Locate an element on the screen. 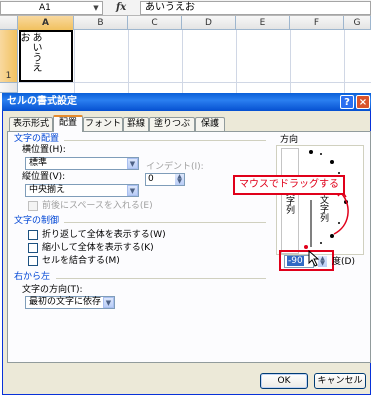 This screenshot has height=395, width=371. vertical-select: 中央揃え is located at coordinates (82, 190).